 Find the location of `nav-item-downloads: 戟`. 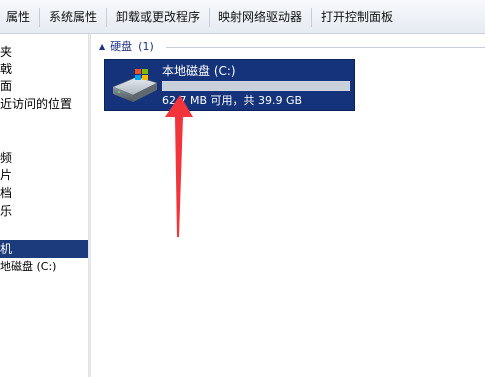

nav-item-downloads: 戟 is located at coordinates (6, 69).